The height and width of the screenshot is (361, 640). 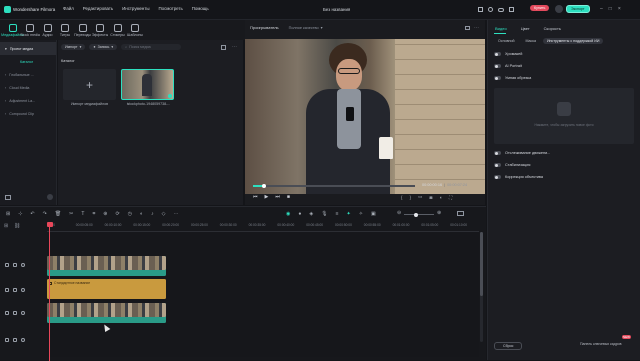 What do you see at coordinates (28, 113) in the screenshot?
I see `sidebar-item-compound-clip: › Compound Clip` at bounding box center [28, 113].